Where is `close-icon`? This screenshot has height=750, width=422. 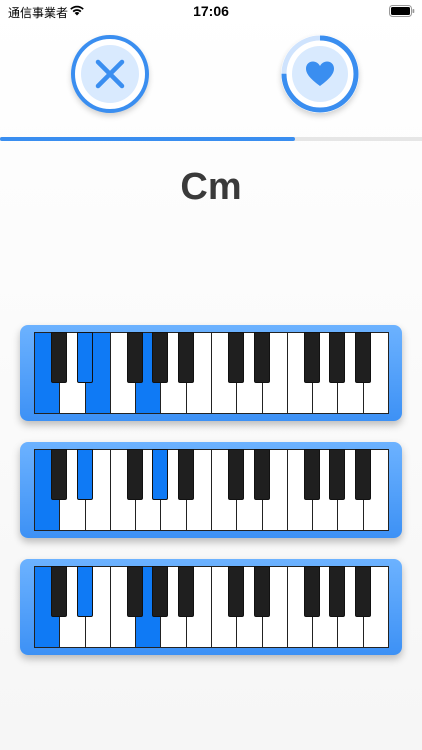
close-icon is located at coordinates (110, 74).